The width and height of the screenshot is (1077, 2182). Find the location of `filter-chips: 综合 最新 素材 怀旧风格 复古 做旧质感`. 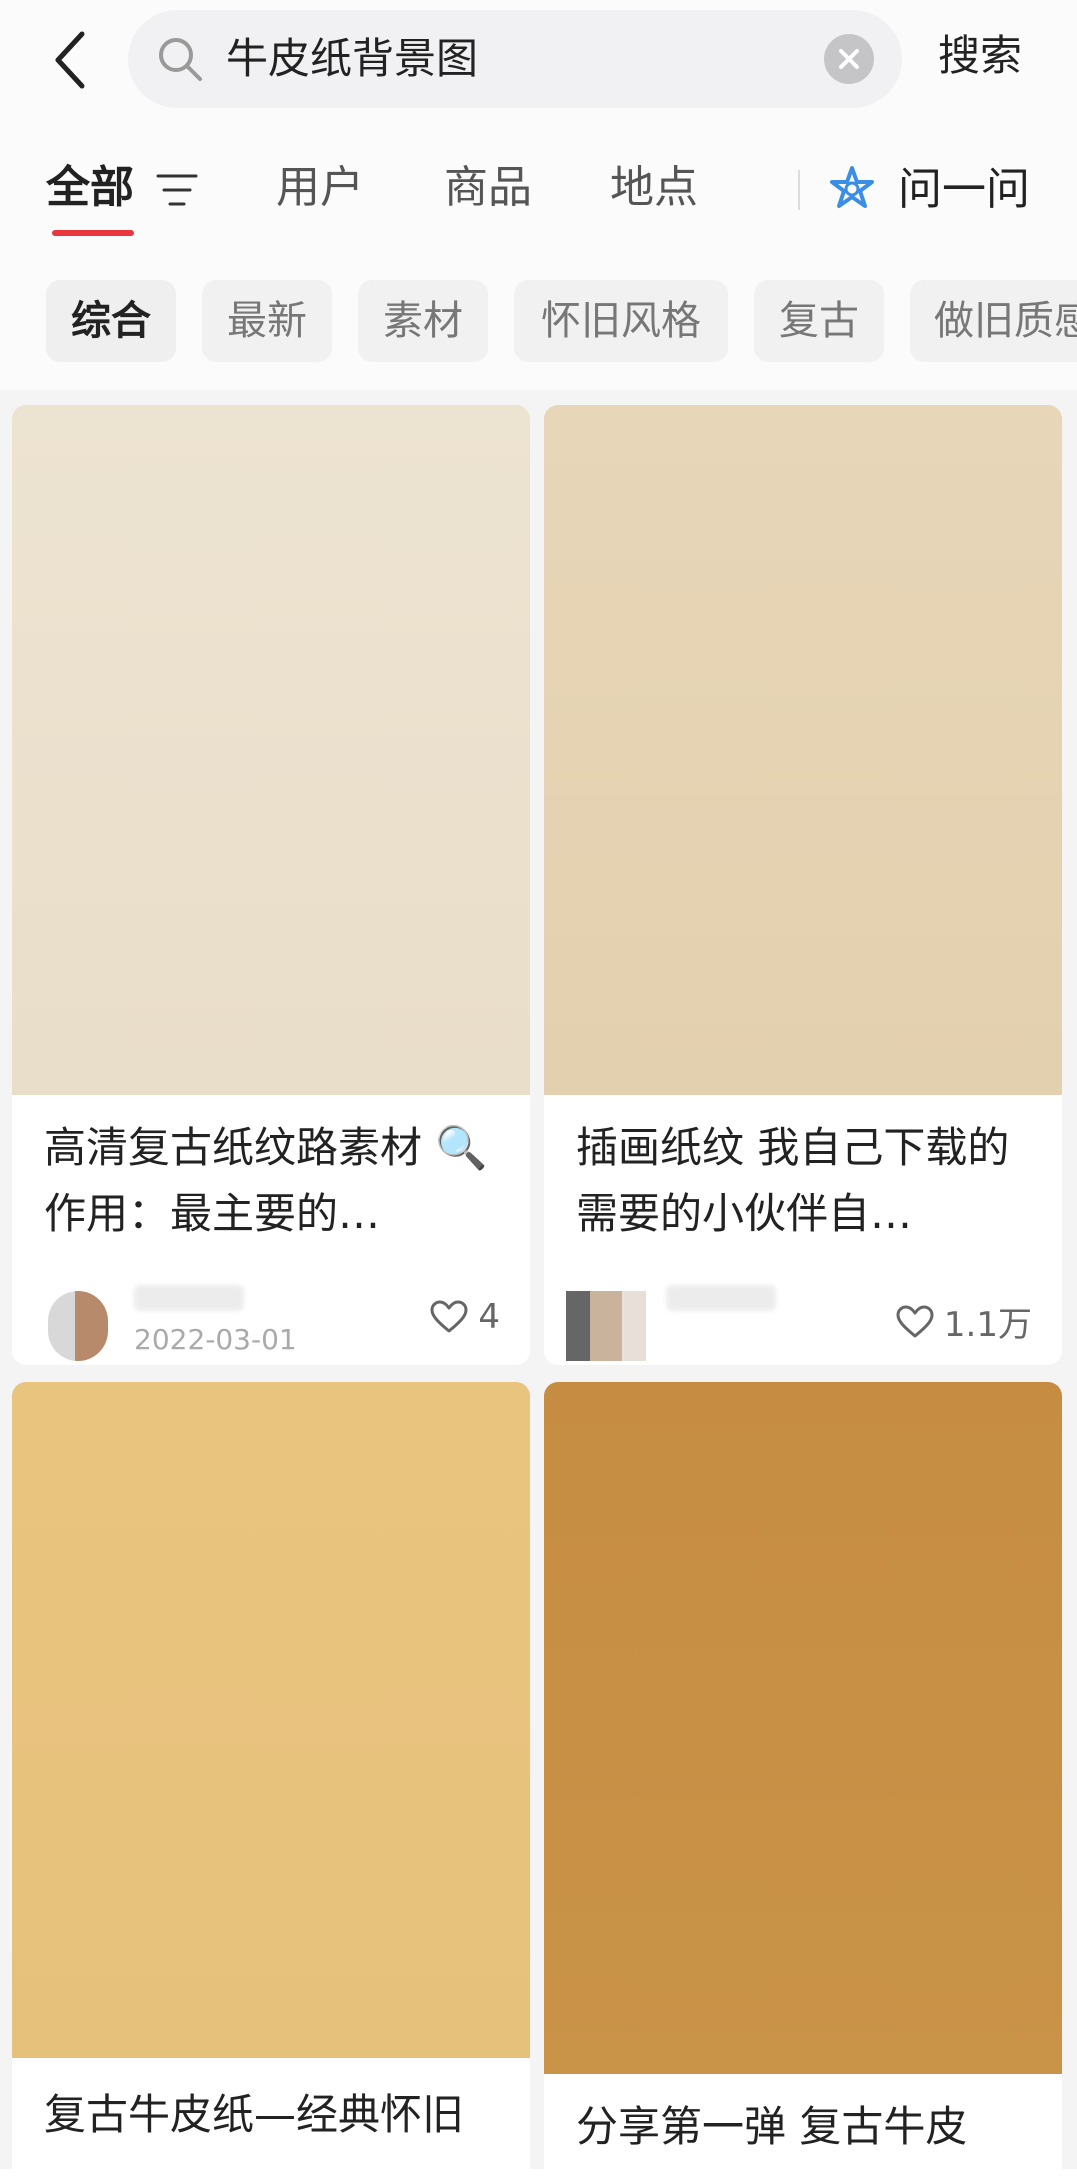

filter-chips: 综合 最新 素材 怀旧风格 复古 做旧质感 is located at coordinates (538, 320).